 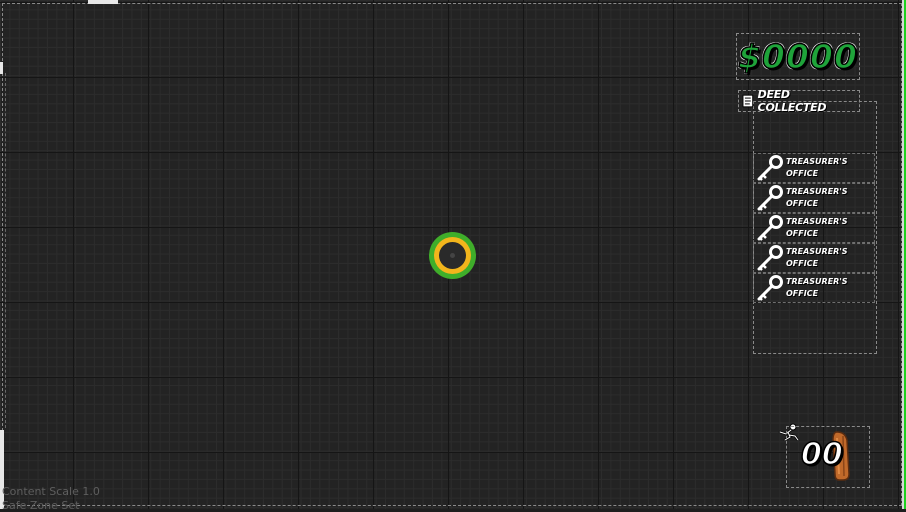 What do you see at coordinates (103, 2) in the screenshot?
I see `canvas-corner-marker` at bounding box center [103, 2].